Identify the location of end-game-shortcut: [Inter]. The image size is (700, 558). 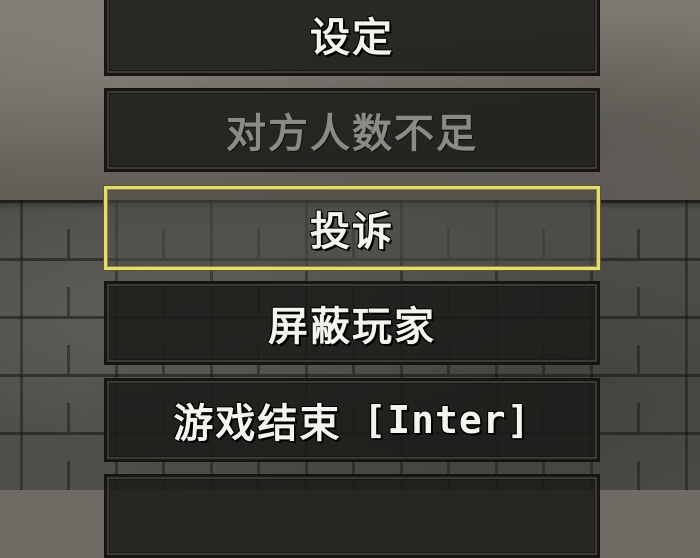
(447, 420).